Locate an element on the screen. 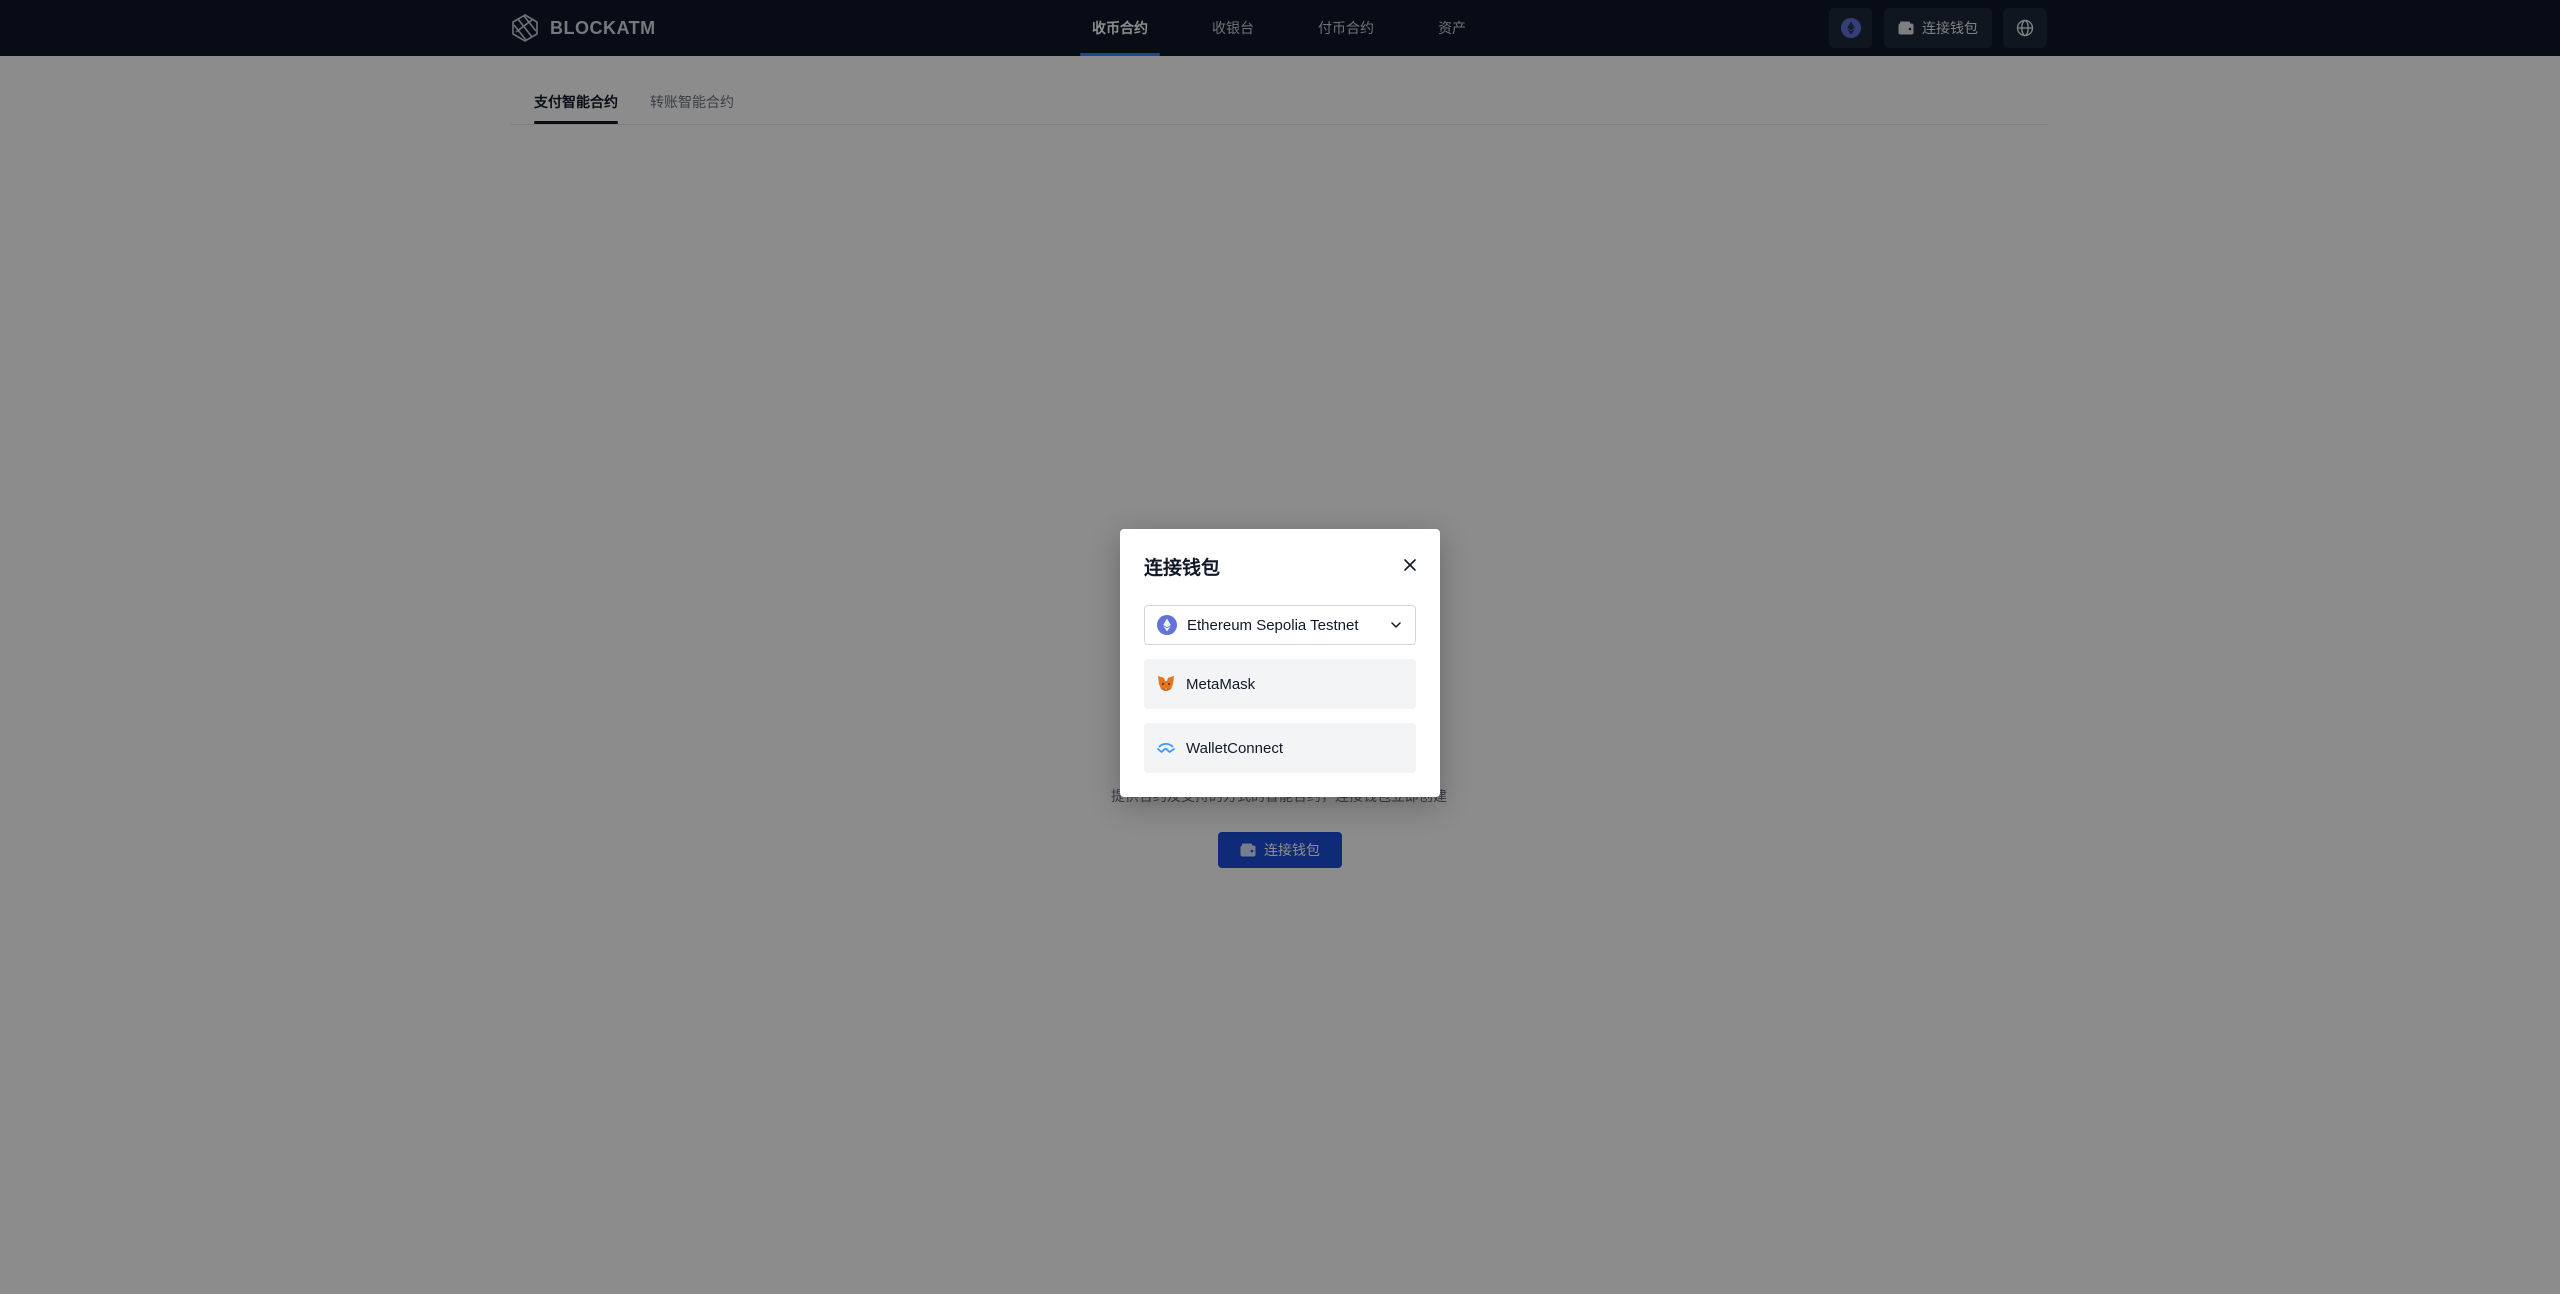  modal-title: 连接钱包 is located at coordinates (1182, 568).